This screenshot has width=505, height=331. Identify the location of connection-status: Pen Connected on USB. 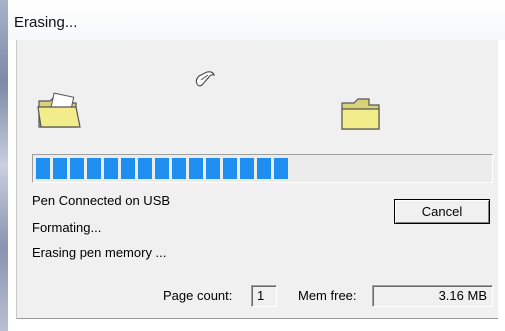
(101, 200).